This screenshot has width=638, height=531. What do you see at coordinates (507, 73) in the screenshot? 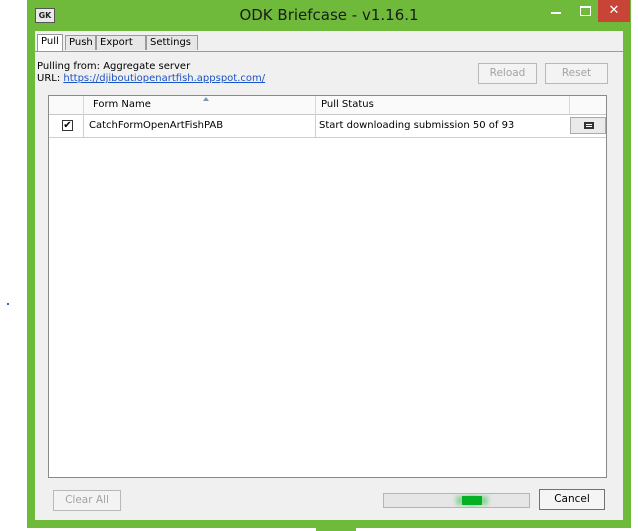
I see `reload-button: Reload` at bounding box center [507, 73].